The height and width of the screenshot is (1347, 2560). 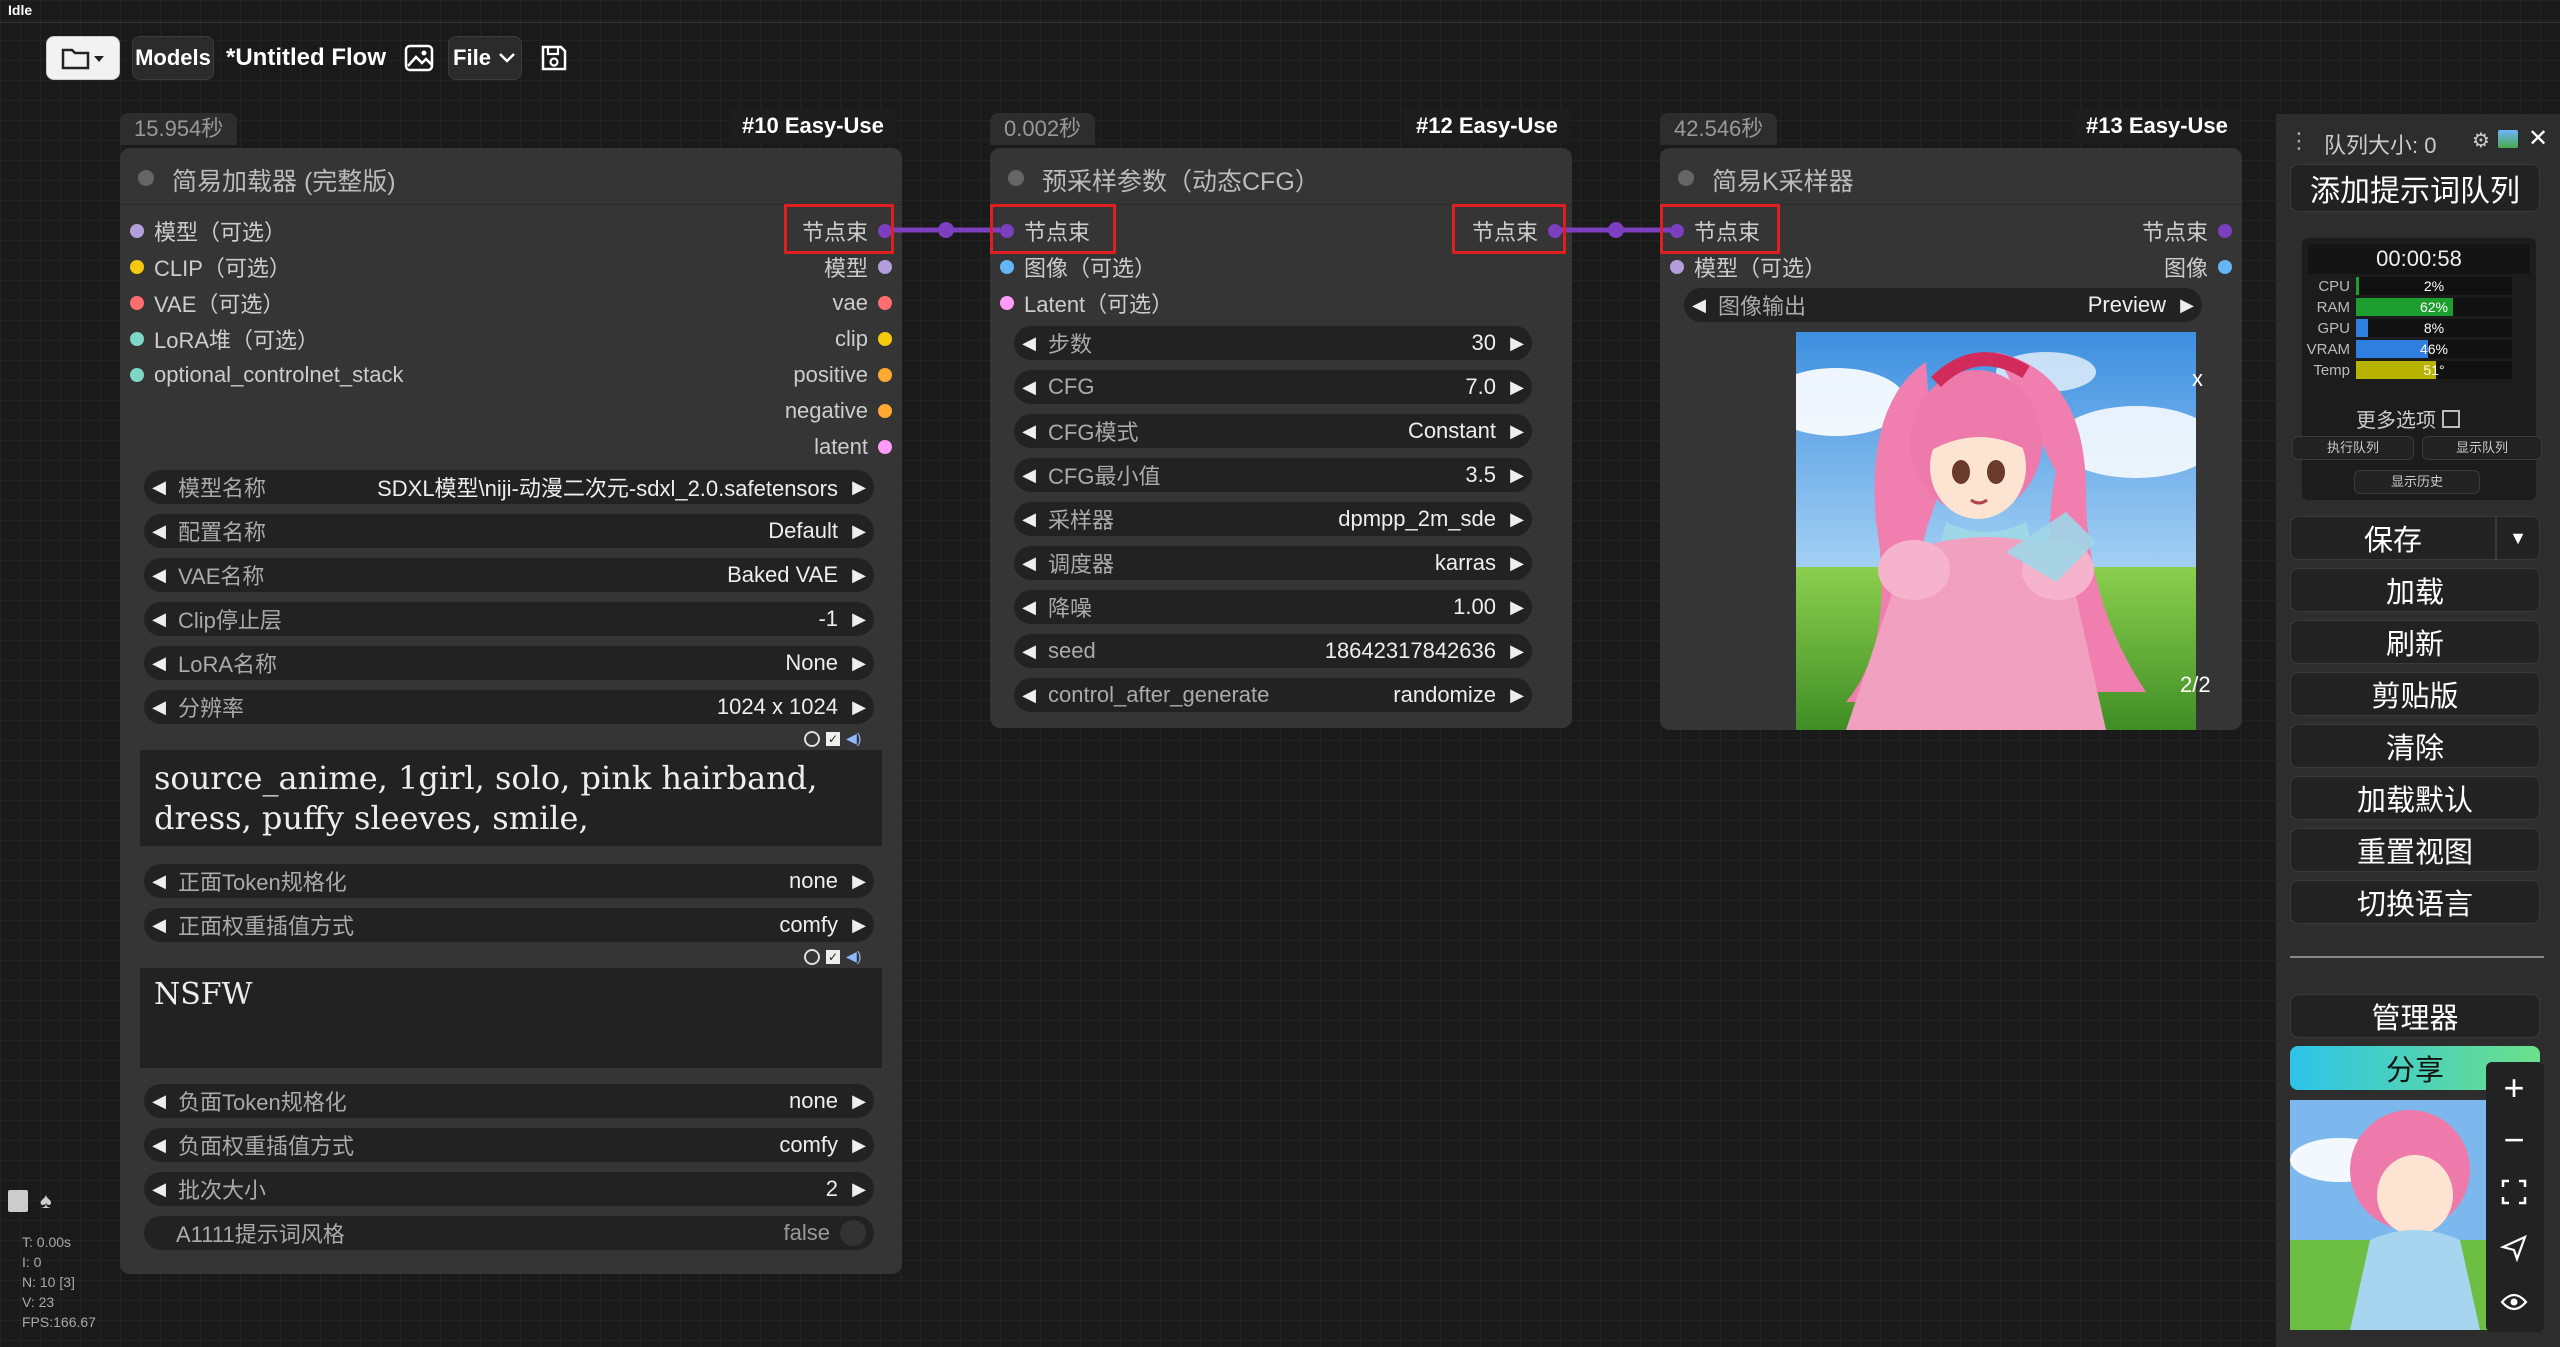 I want to click on negative-prompt-textarea: NSFW, so click(x=511, y=1018).